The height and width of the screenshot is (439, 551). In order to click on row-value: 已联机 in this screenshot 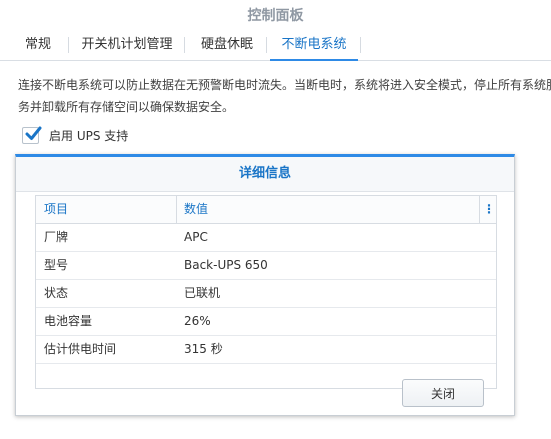, I will do `click(202, 293)`.